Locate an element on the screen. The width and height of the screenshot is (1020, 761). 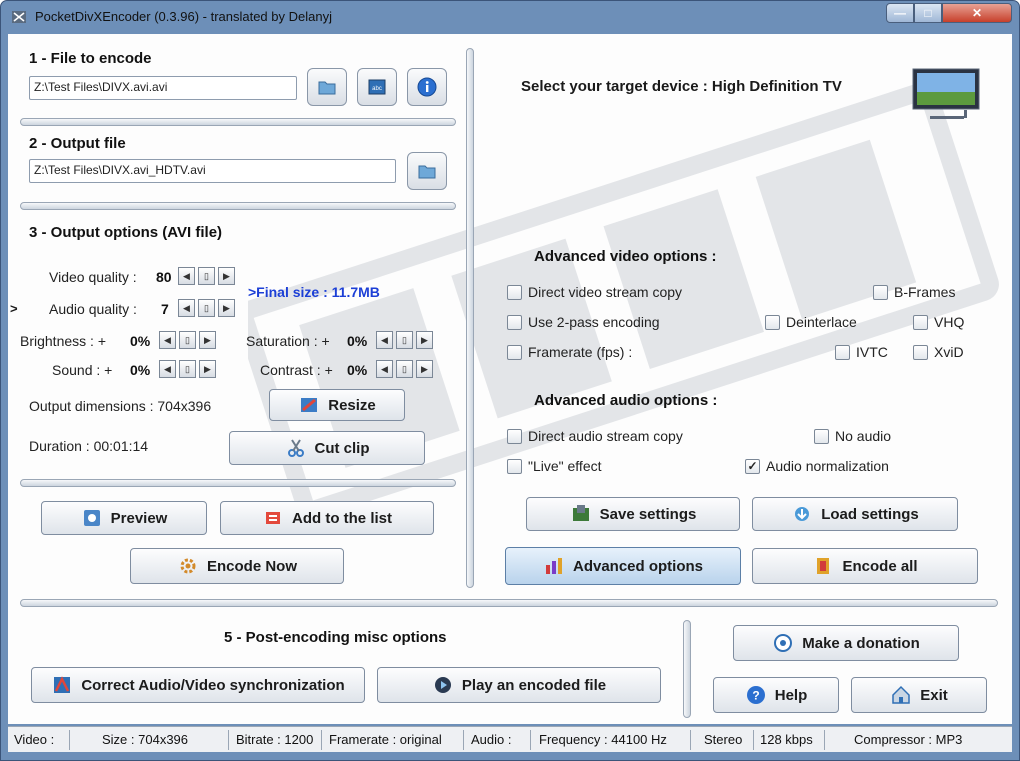
checkbox-label: B-Frames is located at coordinates (925, 292).